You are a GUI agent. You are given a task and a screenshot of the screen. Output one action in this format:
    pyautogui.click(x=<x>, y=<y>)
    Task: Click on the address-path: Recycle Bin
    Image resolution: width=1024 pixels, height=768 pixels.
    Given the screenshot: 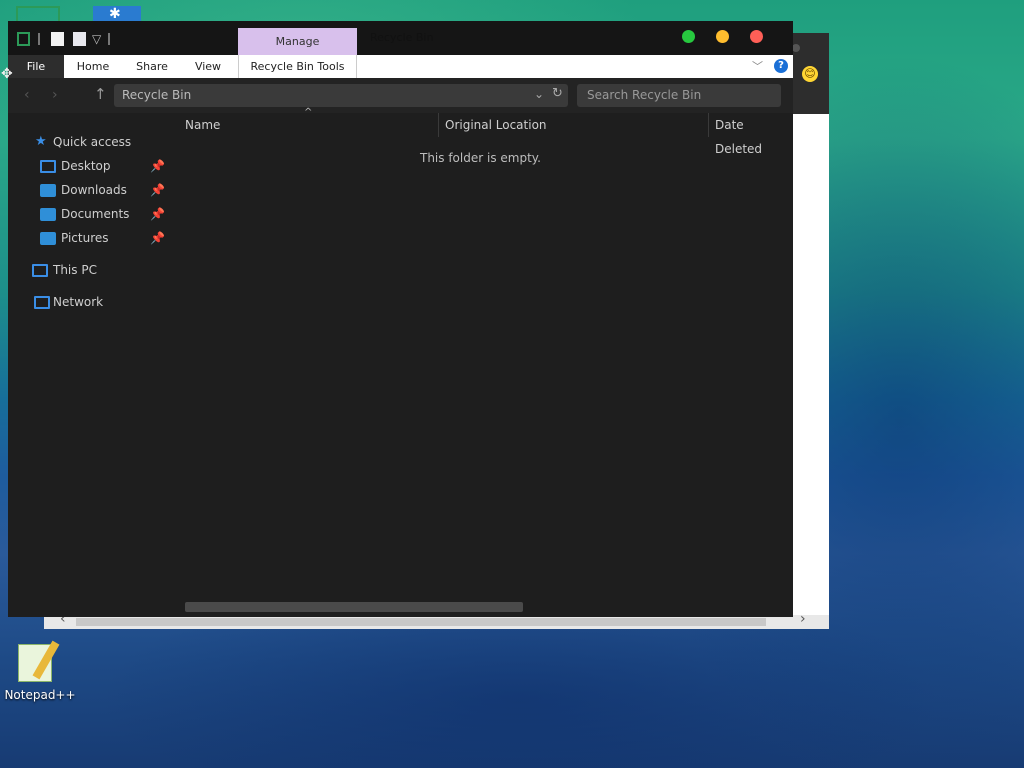 What is the action you would take?
    pyautogui.click(x=157, y=95)
    